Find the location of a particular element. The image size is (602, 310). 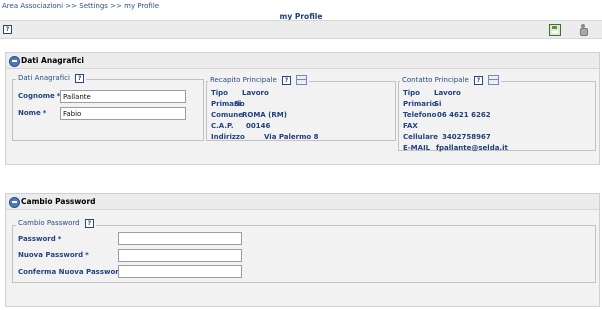

password-section-label: Cambio Password is located at coordinates (49, 223).